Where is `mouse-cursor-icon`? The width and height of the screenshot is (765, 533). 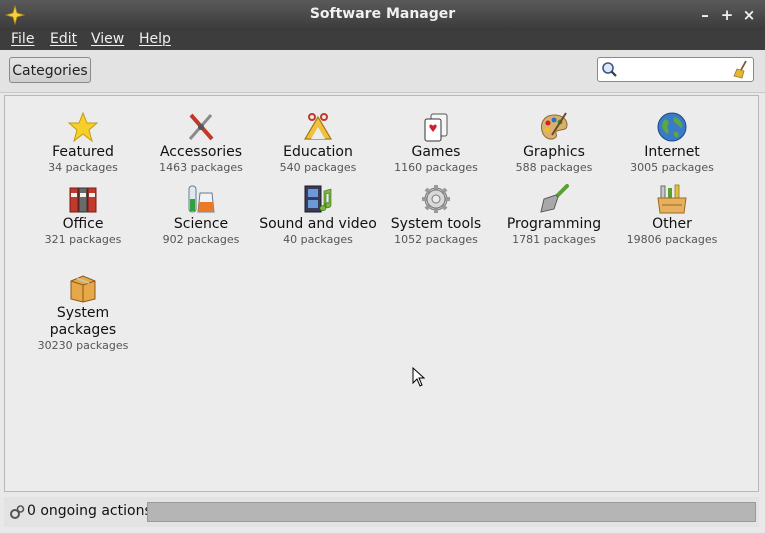 mouse-cursor-icon is located at coordinates (419, 377).